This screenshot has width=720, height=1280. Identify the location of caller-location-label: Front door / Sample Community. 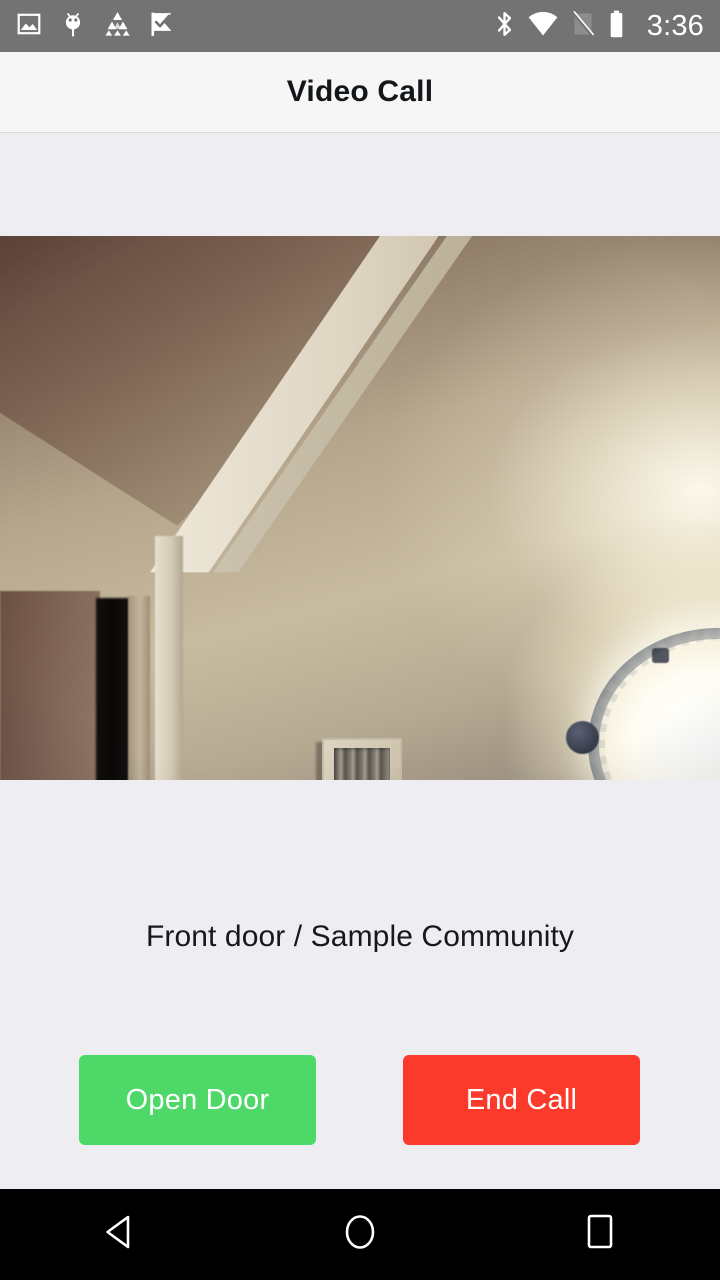
(360, 936).